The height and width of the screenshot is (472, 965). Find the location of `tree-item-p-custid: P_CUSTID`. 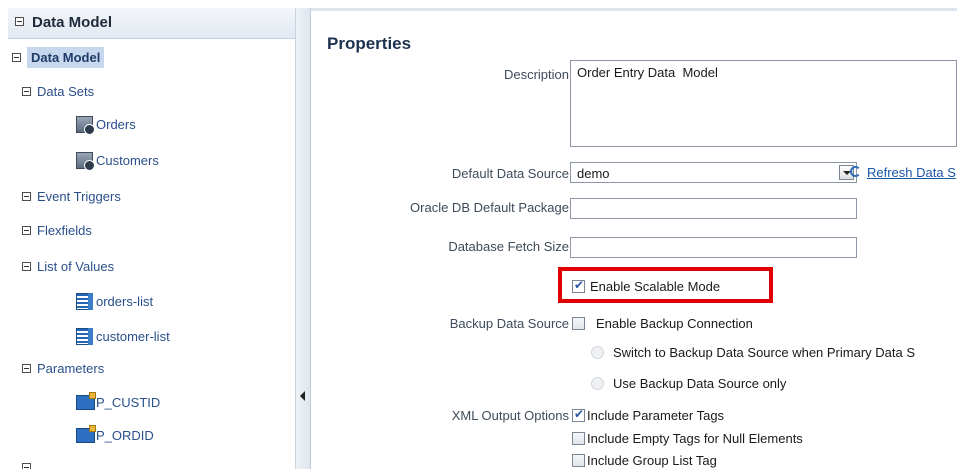

tree-item-p-custid: P_CUSTID is located at coordinates (118, 401).